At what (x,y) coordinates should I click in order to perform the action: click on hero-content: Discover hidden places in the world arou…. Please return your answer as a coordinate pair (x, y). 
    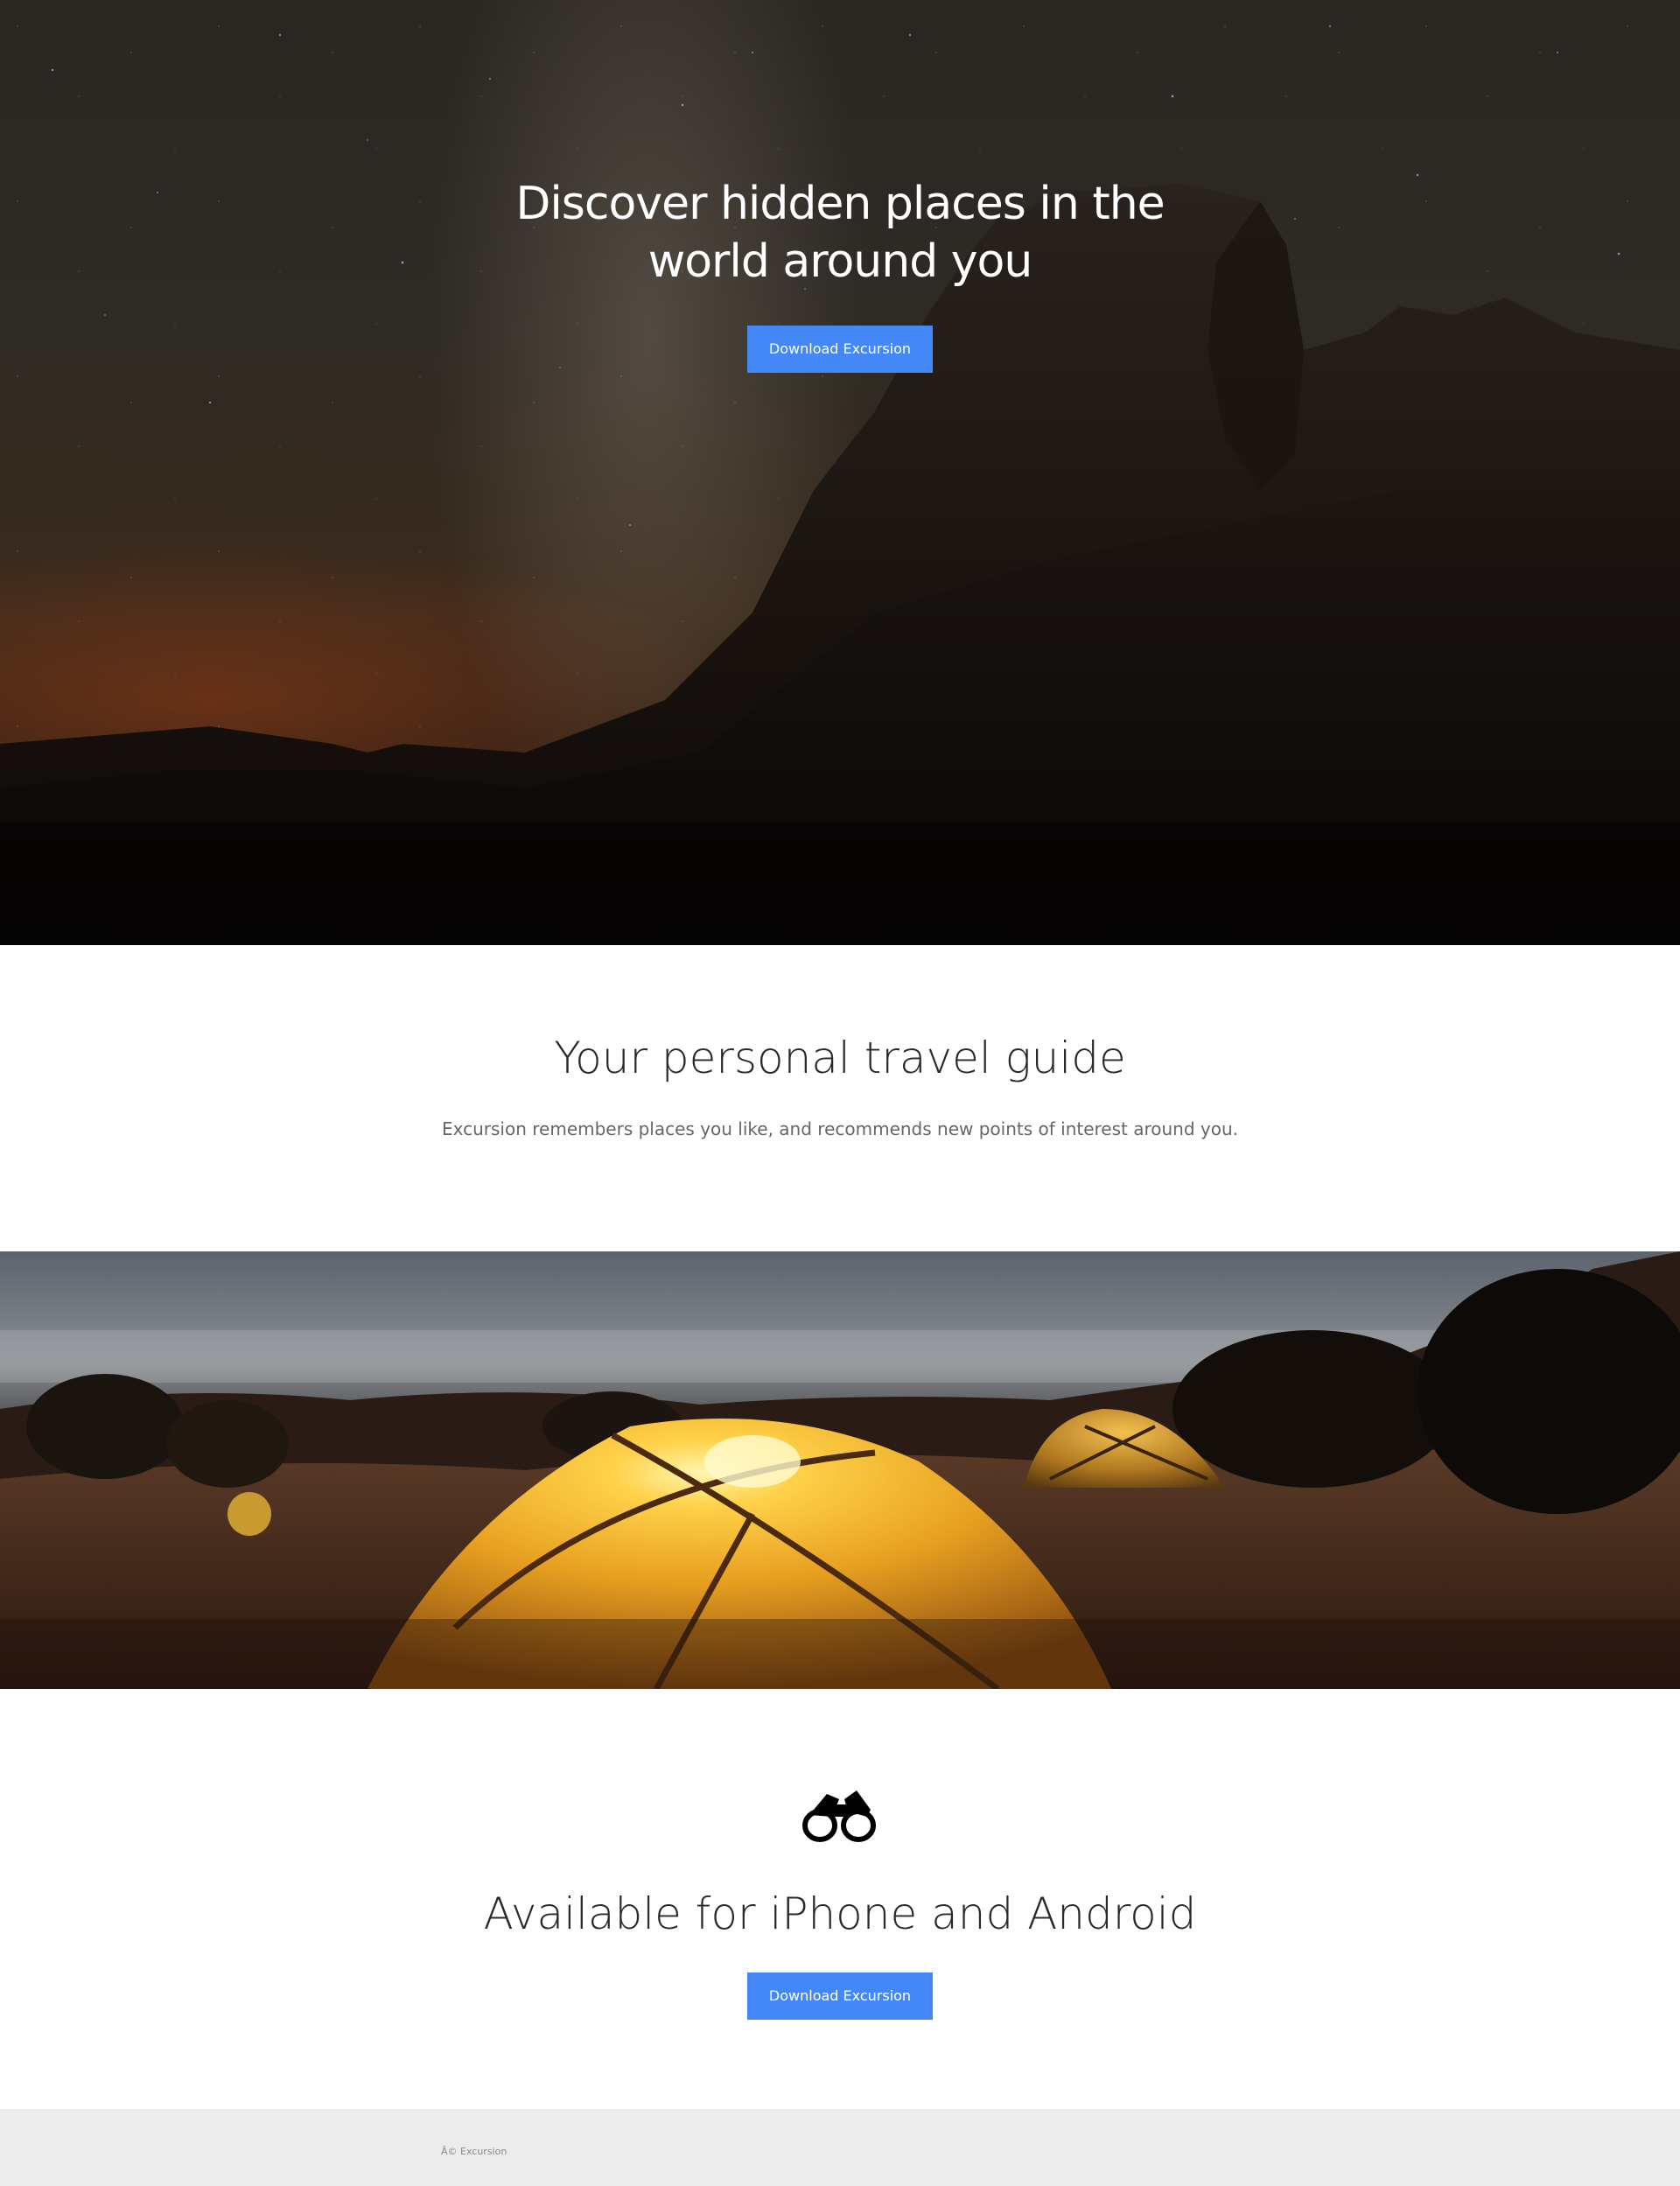
    Looking at the image, I should click on (840, 274).